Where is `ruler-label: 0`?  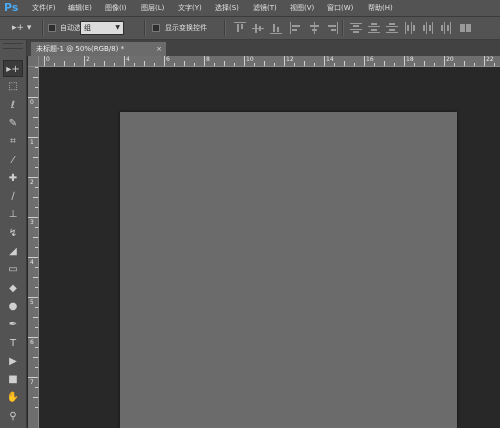 ruler-label: 0 is located at coordinates (32, 102).